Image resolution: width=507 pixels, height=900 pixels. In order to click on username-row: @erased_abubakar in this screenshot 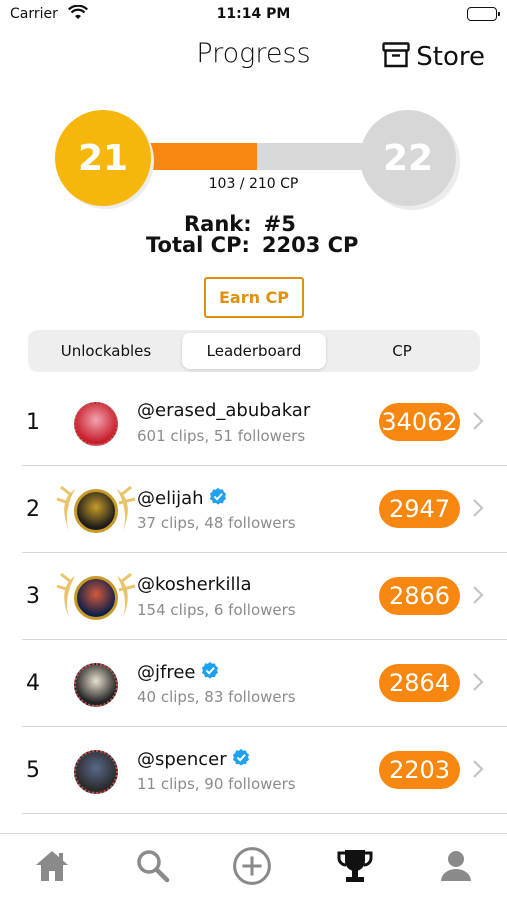, I will do `click(223, 410)`.